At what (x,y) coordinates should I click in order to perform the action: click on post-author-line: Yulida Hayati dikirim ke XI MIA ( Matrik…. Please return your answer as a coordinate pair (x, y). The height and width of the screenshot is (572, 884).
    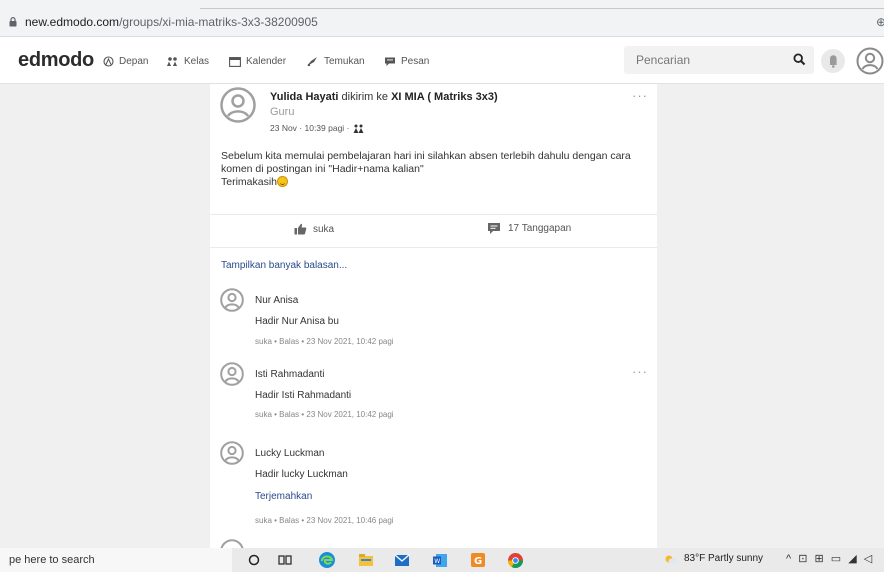
    Looking at the image, I should click on (384, 97).